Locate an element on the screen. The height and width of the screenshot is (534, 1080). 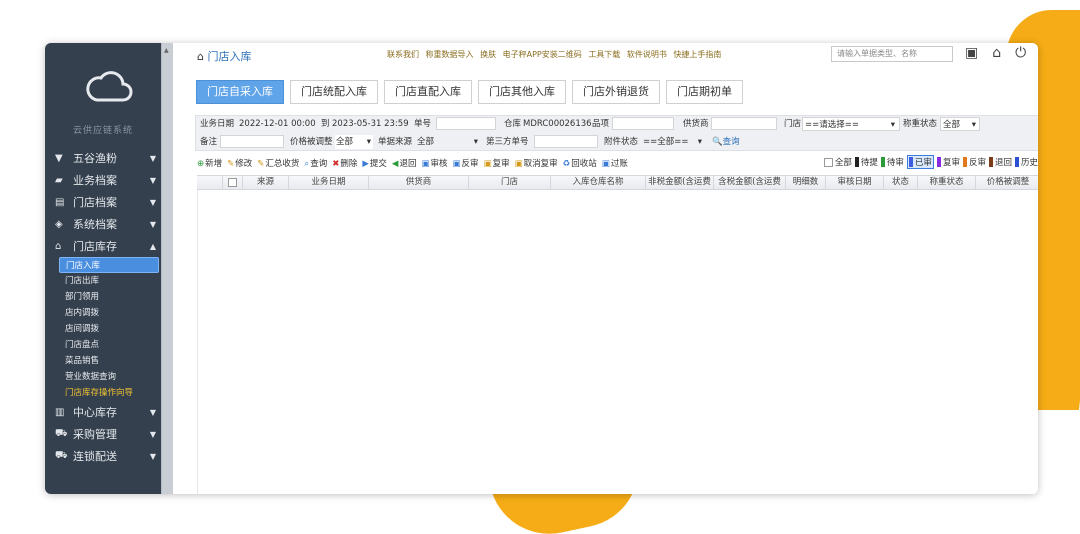
third-no-input is located at coordinates (566, 142).